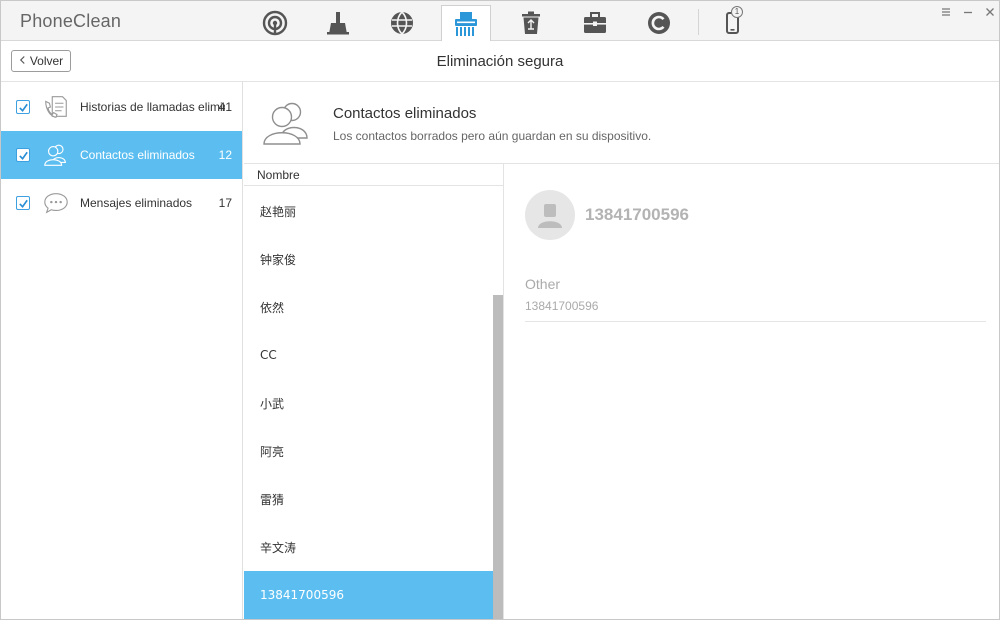 This screenshot has width=1000, height=620. Describe the element at coordinates (498, 457) in the screenshot. I see `list-scrollbar-thumb` at that location.